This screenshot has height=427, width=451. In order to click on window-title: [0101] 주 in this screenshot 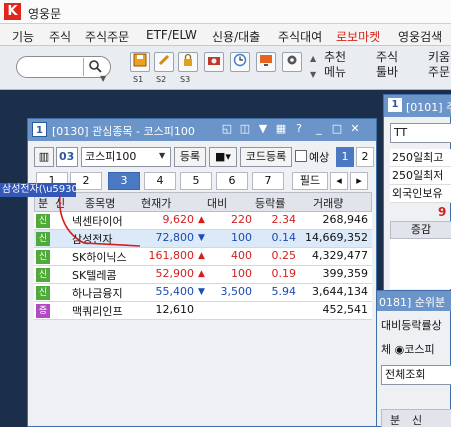, I will do `click(428, 107)`.